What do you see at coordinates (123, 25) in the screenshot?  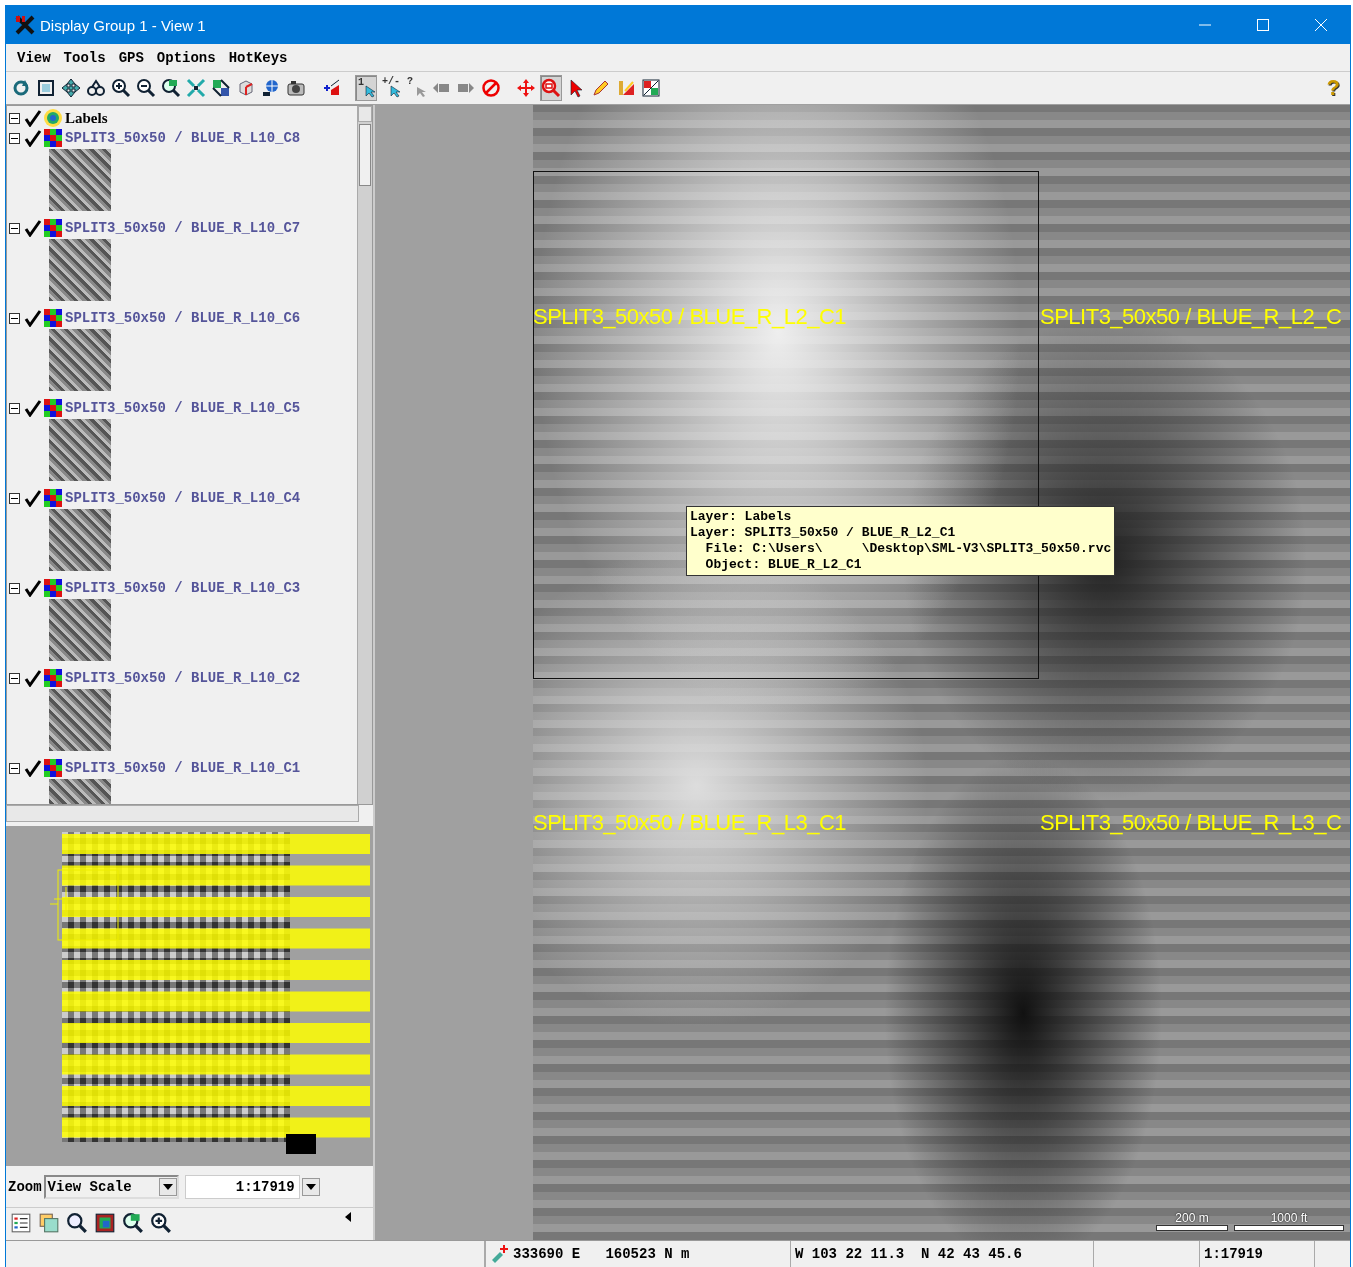 I see `window-title: Display Group 1 - View 1` at bounding box center [123, 25].